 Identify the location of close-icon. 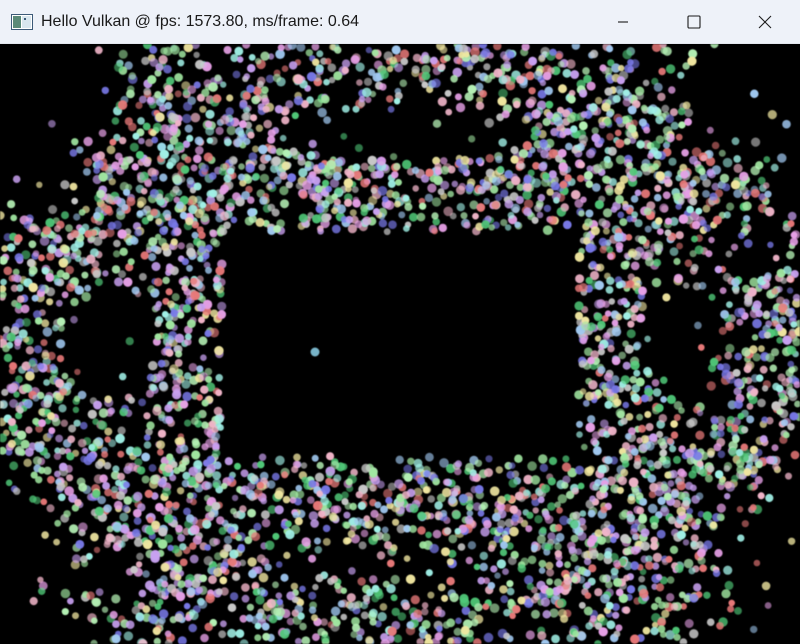
(765, 22).